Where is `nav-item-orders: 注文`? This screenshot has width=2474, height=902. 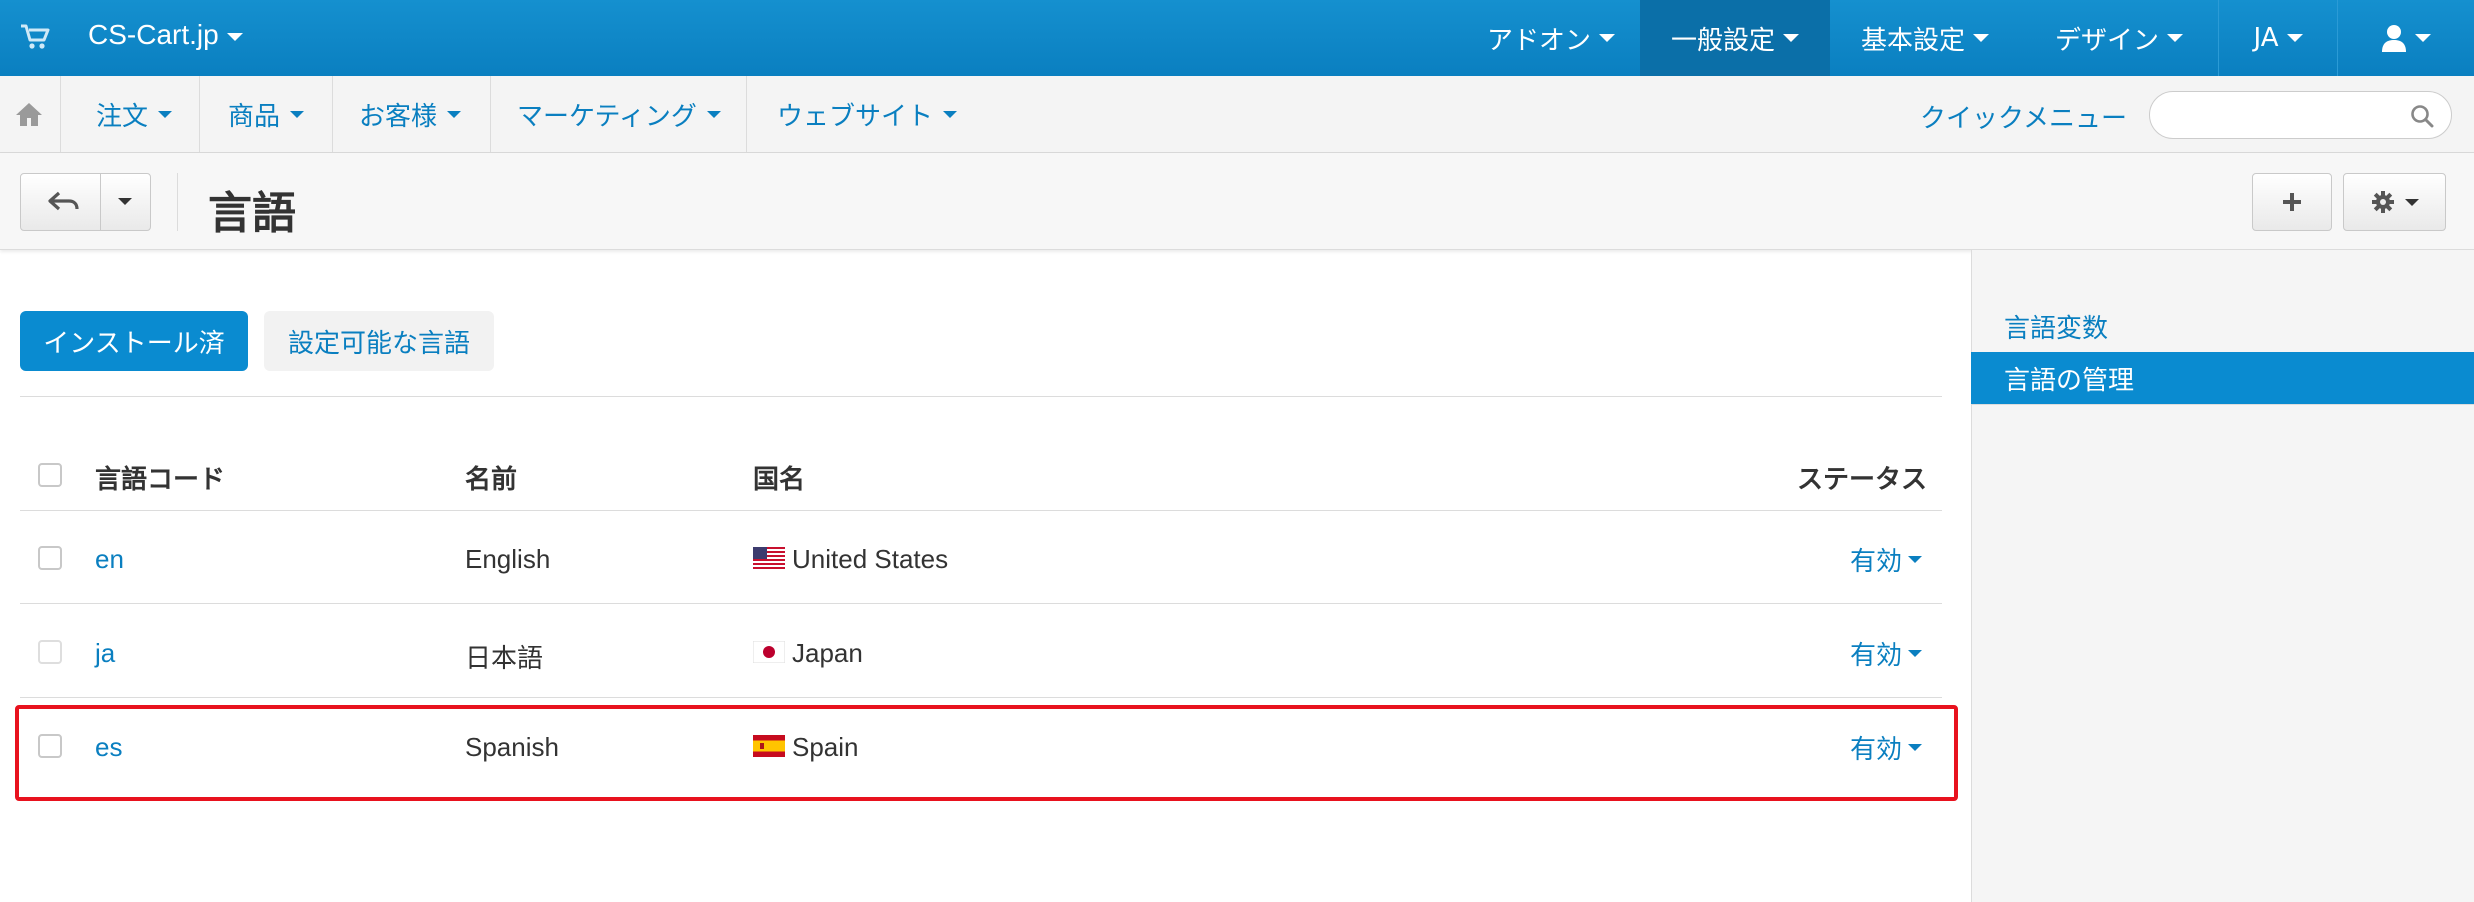
nav-item-orders: 注文 is located at coordinates (134, 114).